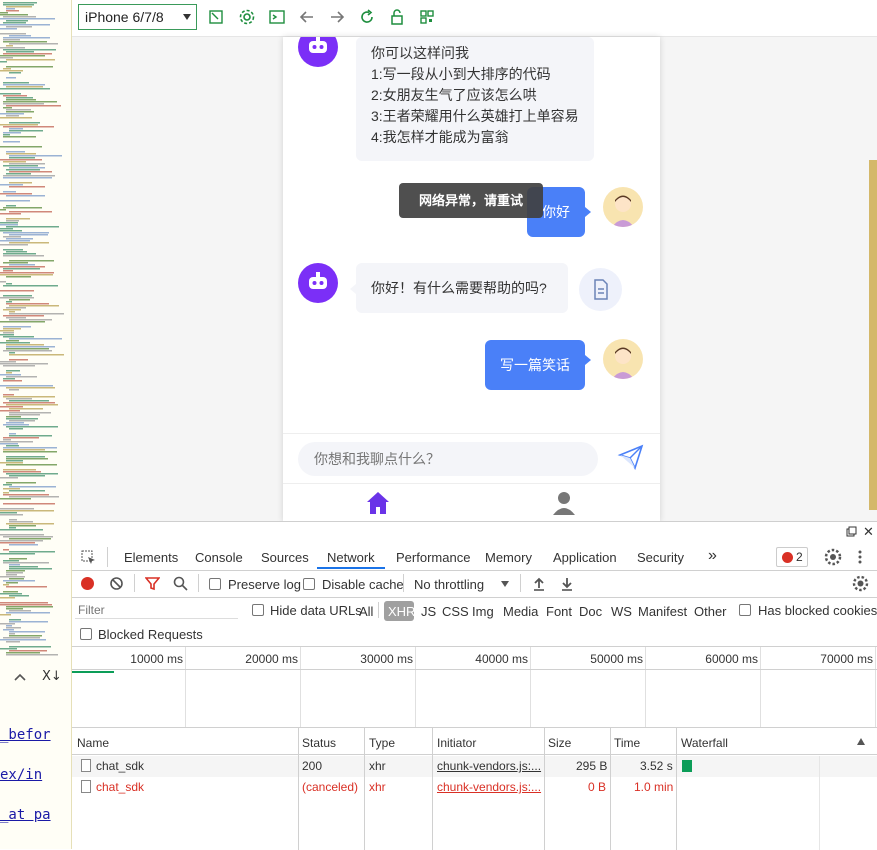 The image size is (877, 850). Describe the element at coordinates (539, 583) in the screenshot. I see `import-har-icon` at that location.